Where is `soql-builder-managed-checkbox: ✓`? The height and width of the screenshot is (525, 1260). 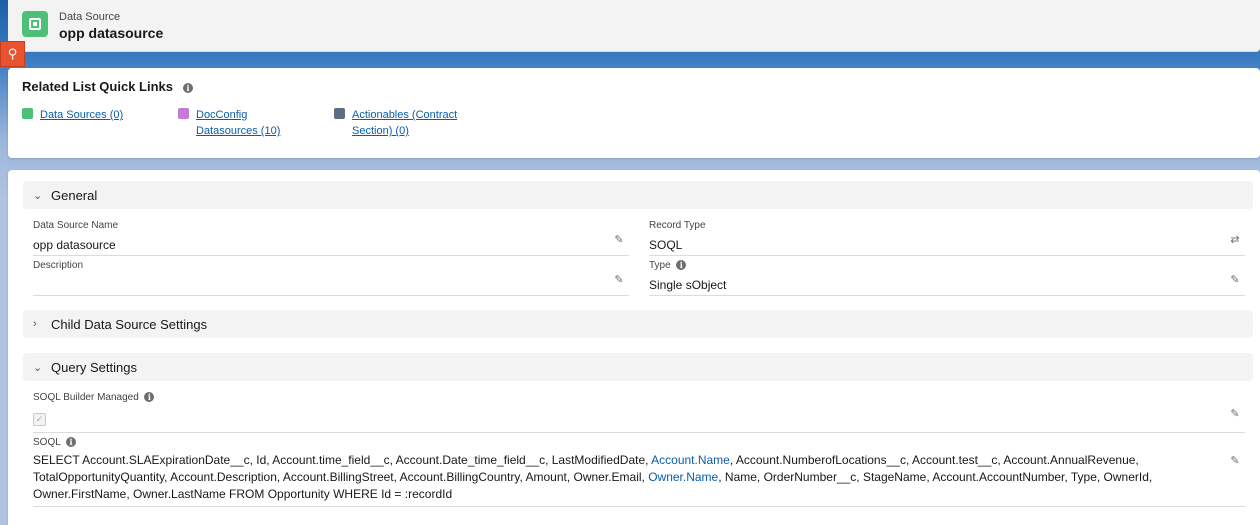
soql-builder-managed-checkbox: ✓ is located at coordinates (39, 419).